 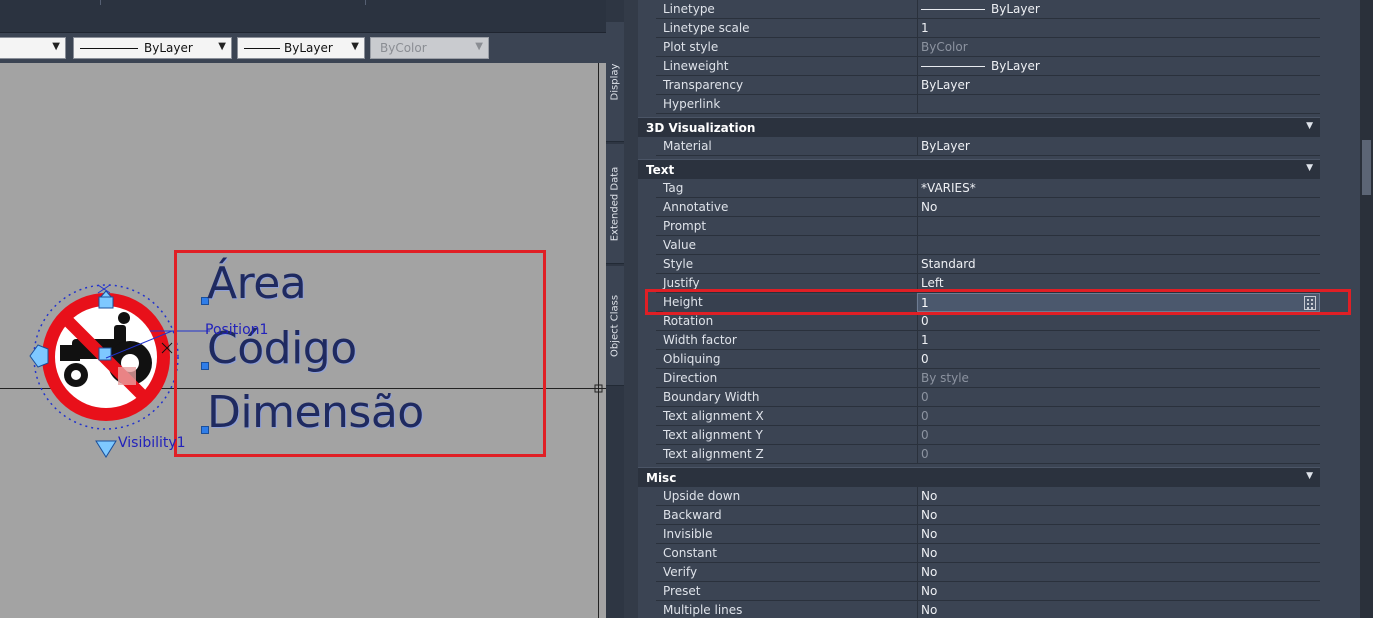 I want to click on property-name: Upside down, so click(x=702, y=496).